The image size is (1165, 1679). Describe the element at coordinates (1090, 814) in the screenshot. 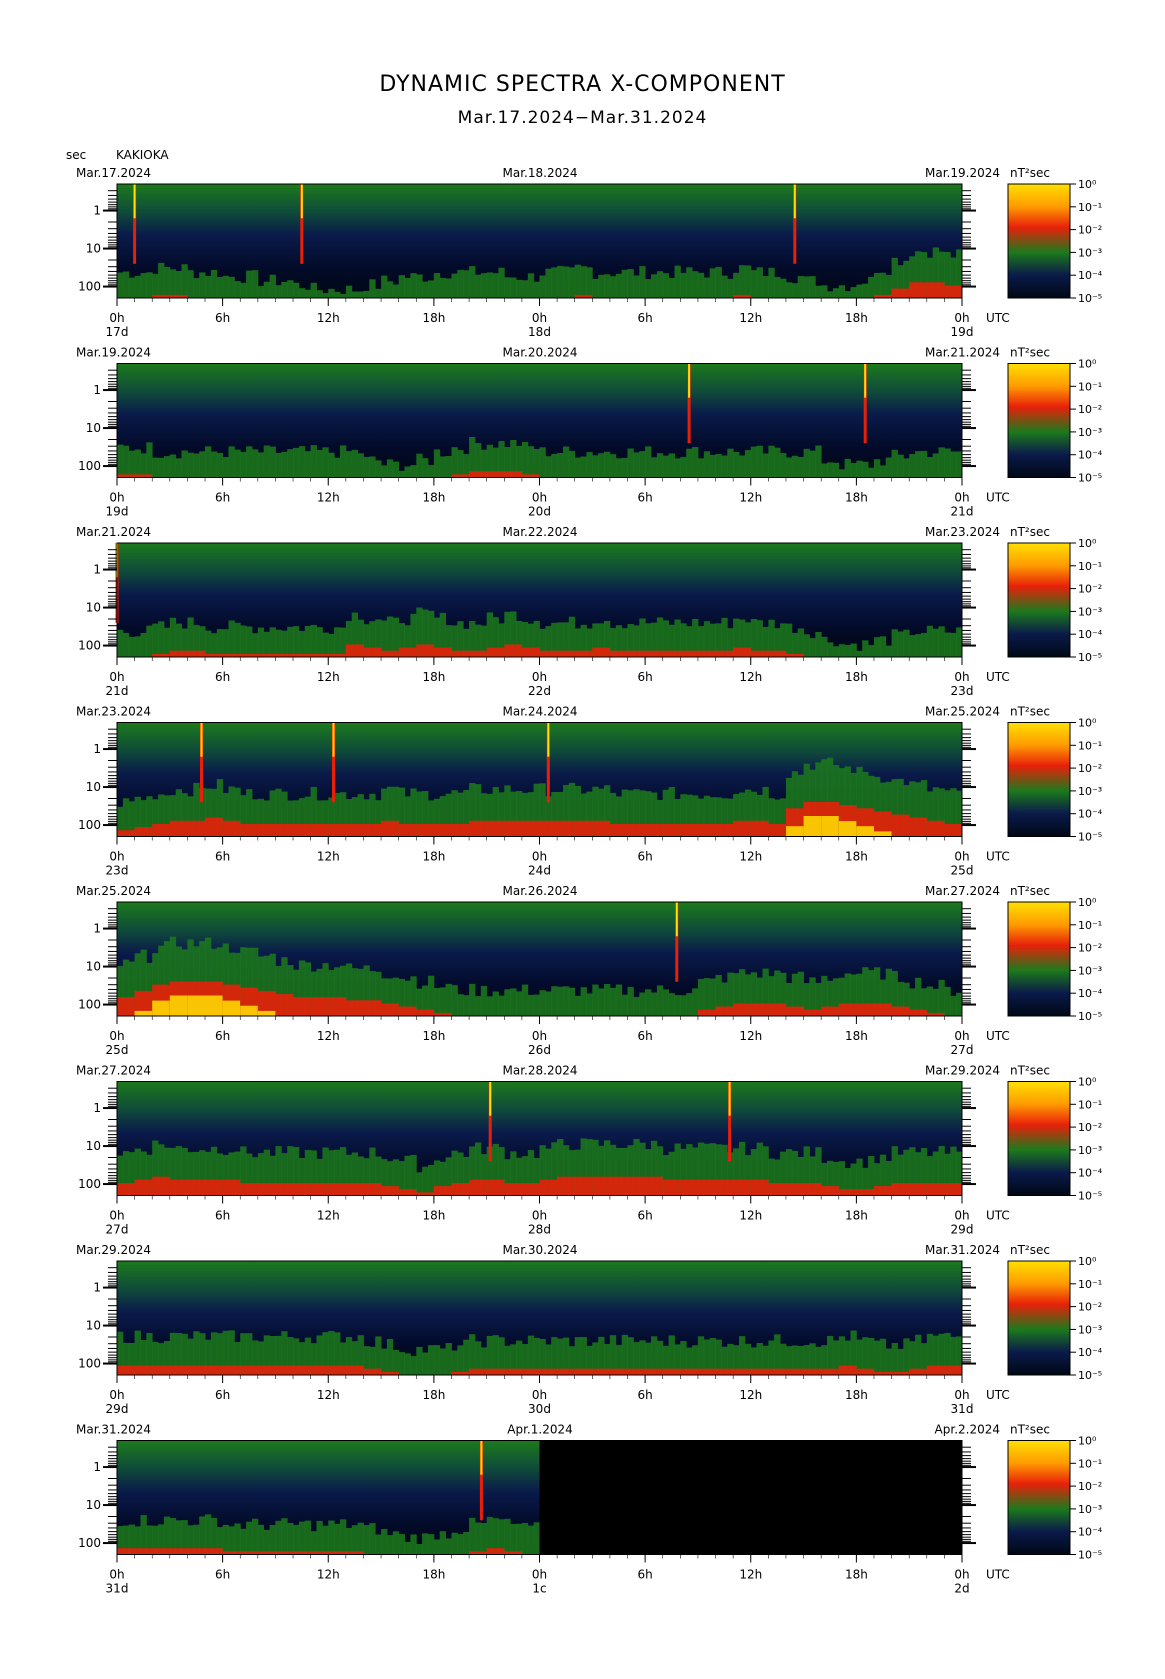

I see `colorbar-tick-label: 10⁻⁴` at that location.